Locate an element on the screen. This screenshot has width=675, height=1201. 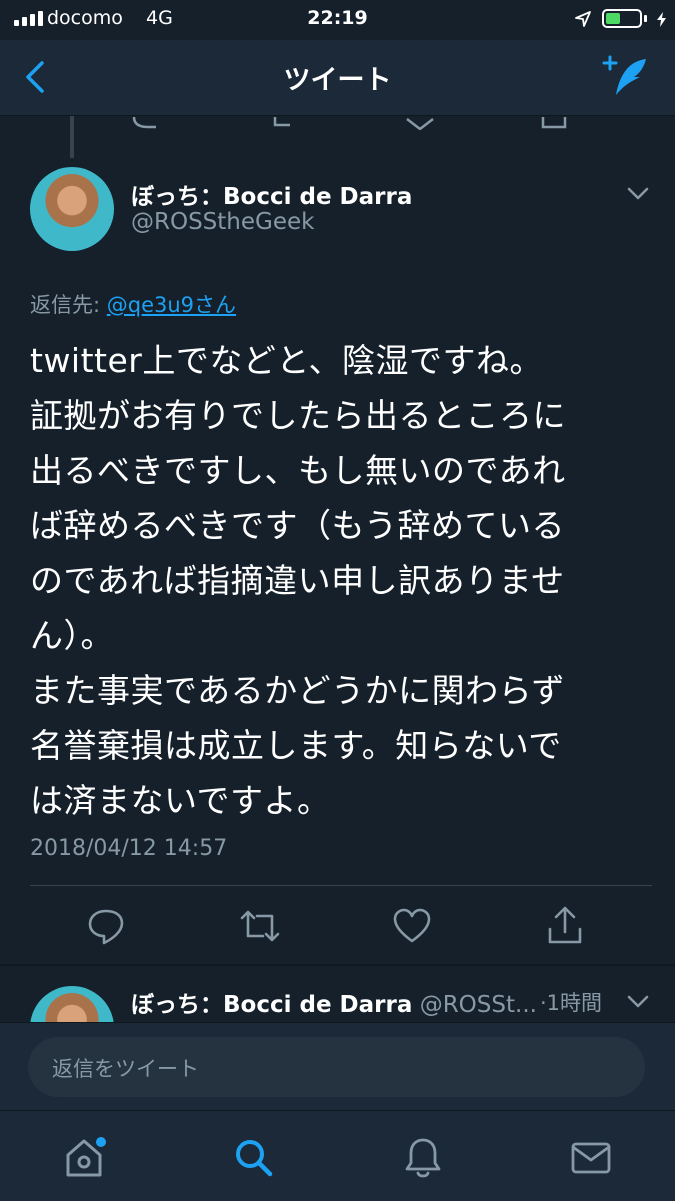
reply-to-prefix: 返信先: is located at coordinates (68, 305).